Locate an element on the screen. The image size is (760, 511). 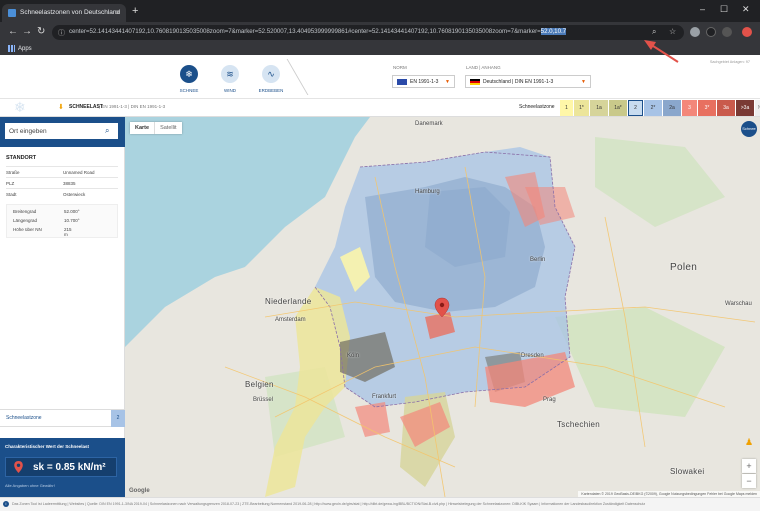
load-title: SCHNEELAST is located at coordinates (86, 107).